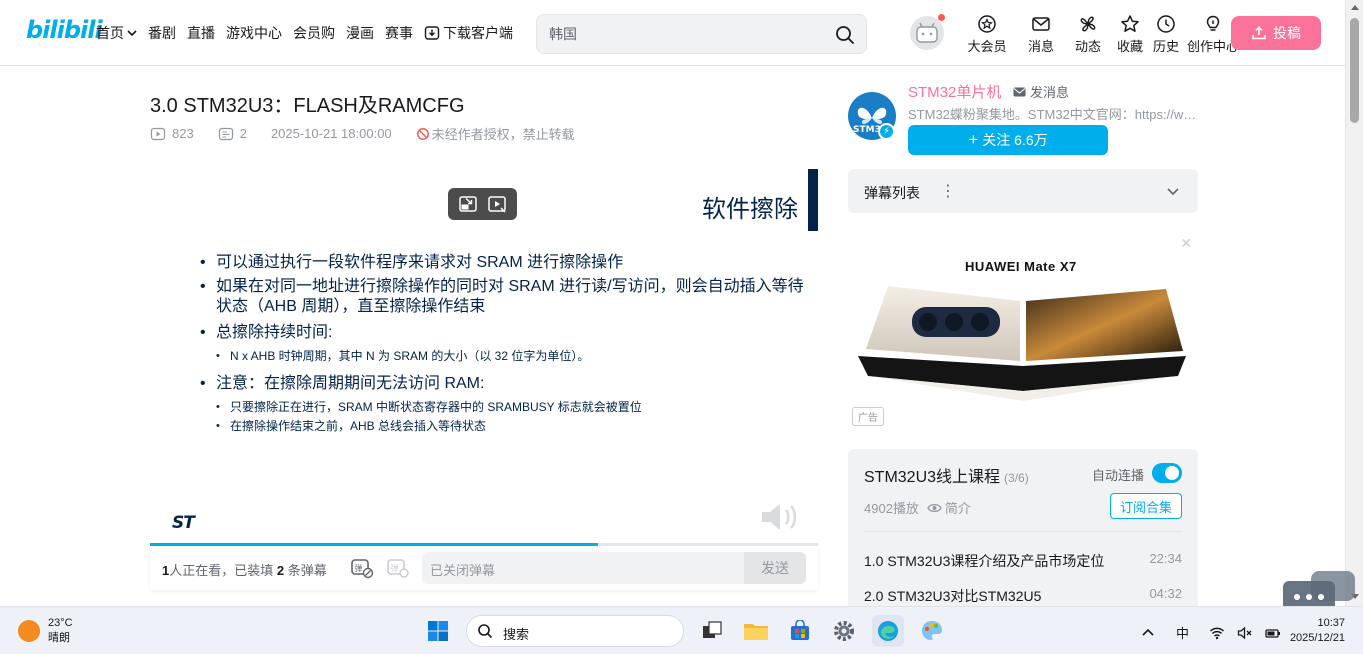  I want to click on eye-icon, so click(934, 507).